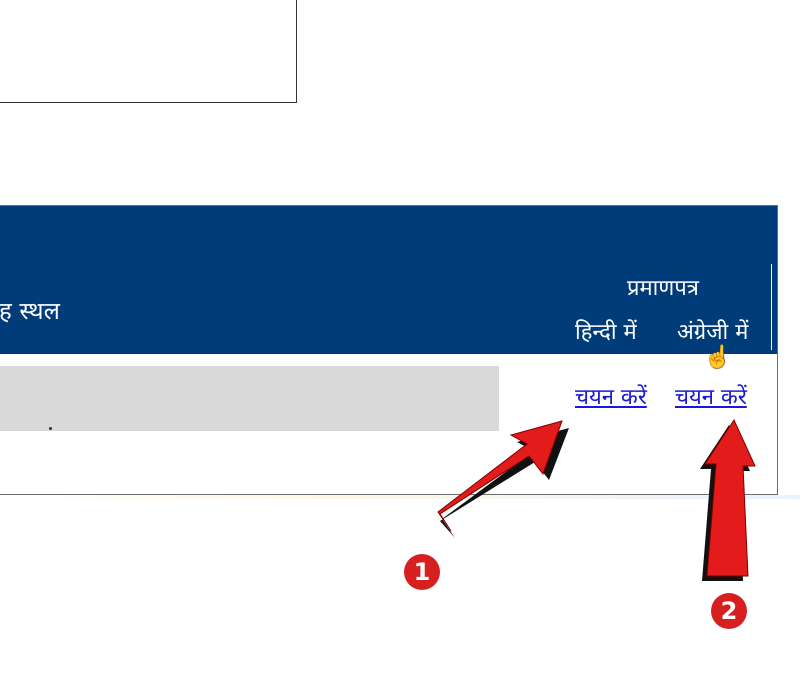  Describe the element at coordinates (422, 572) in the screenshot. I see `step-badge-1: 1` at that location.